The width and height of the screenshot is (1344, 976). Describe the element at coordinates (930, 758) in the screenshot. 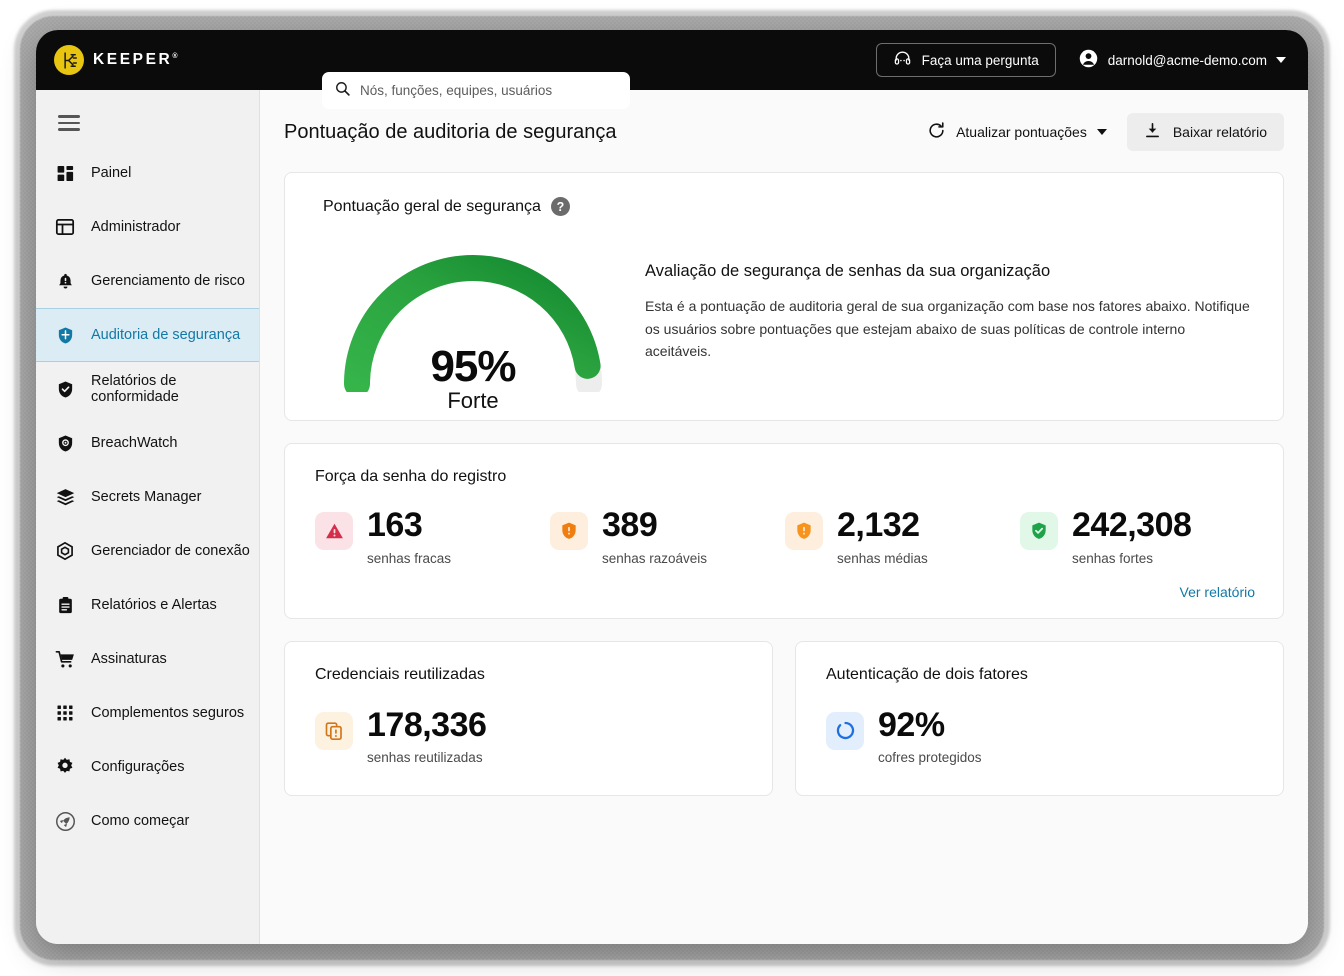

I see `two-factor-label: cofres protegidos` at that location.